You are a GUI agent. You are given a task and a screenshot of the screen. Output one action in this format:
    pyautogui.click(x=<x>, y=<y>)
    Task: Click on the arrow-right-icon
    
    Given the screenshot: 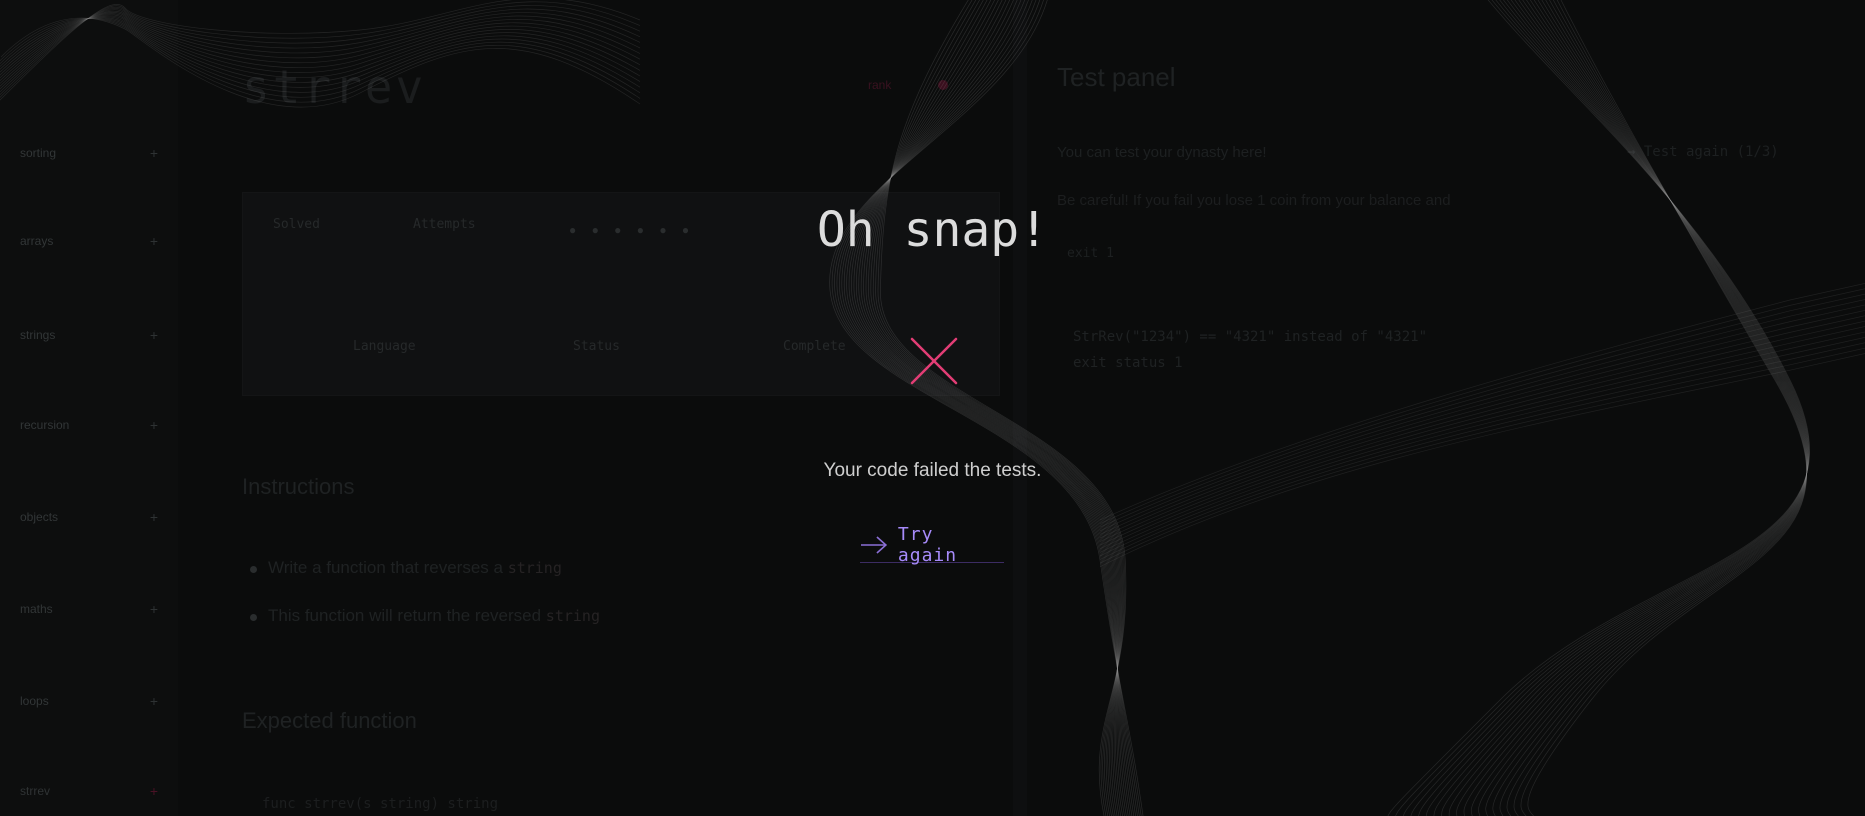 What is the action you would take?
    pyautogui.click(x=874, y=545)
    